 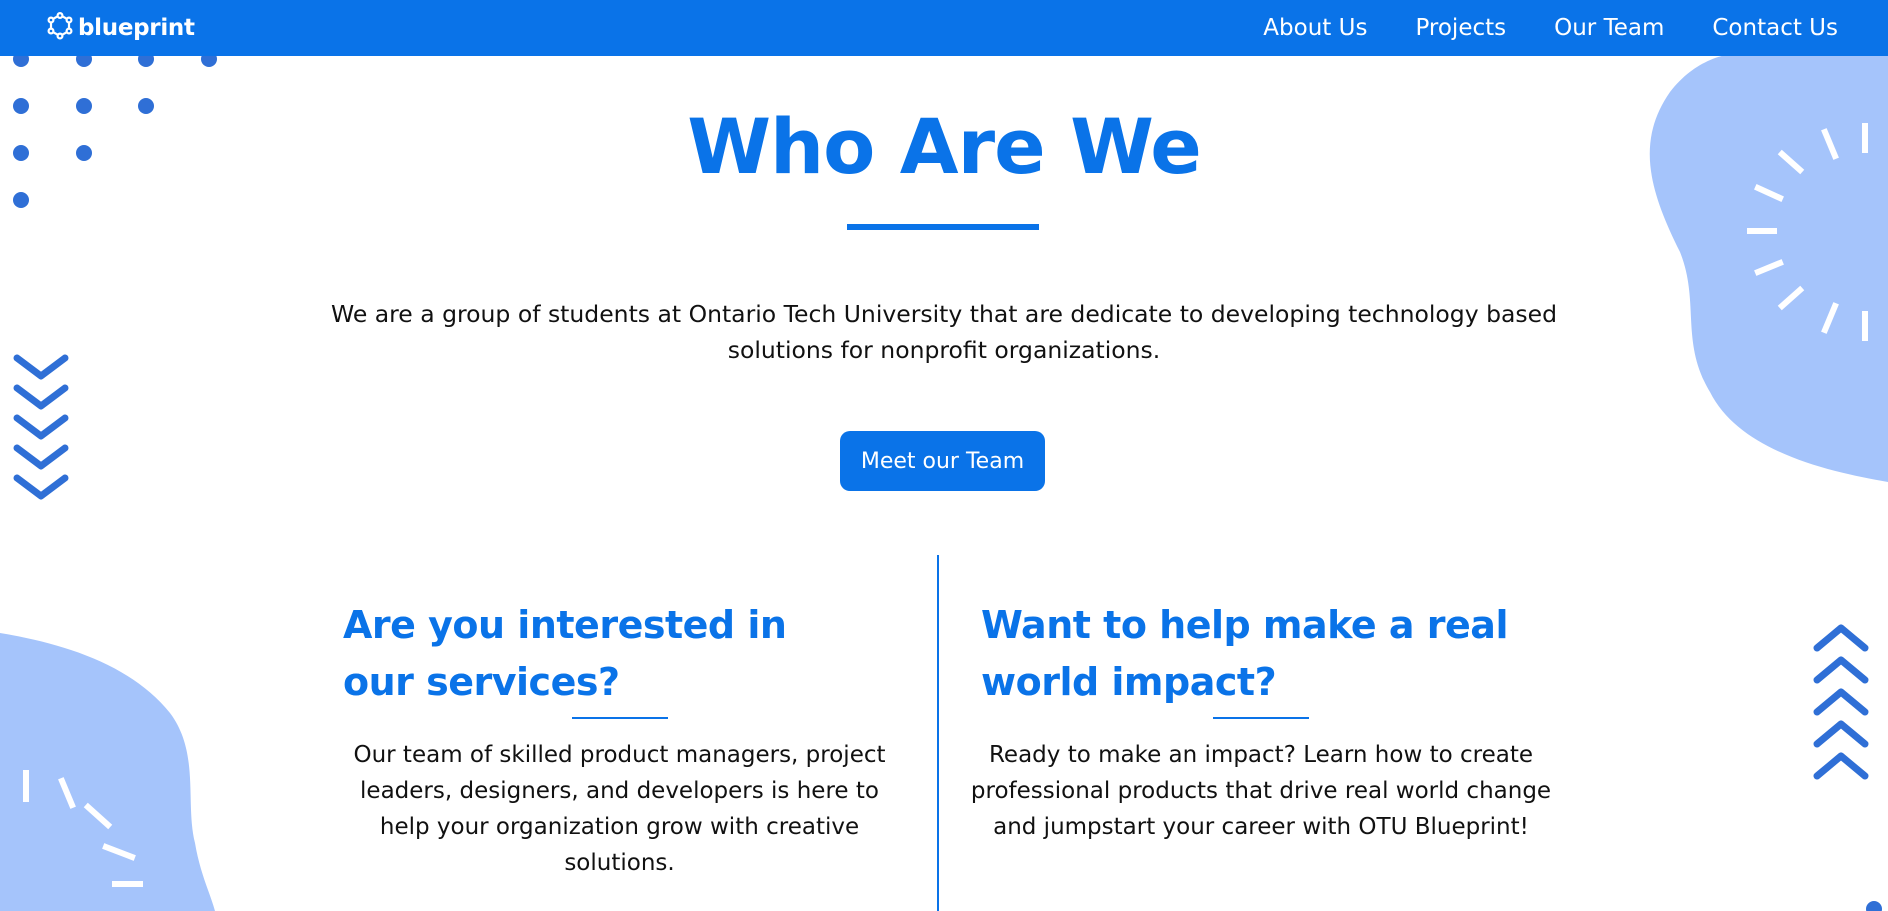 I want to click on services-underline, so click(x=620, y=718).